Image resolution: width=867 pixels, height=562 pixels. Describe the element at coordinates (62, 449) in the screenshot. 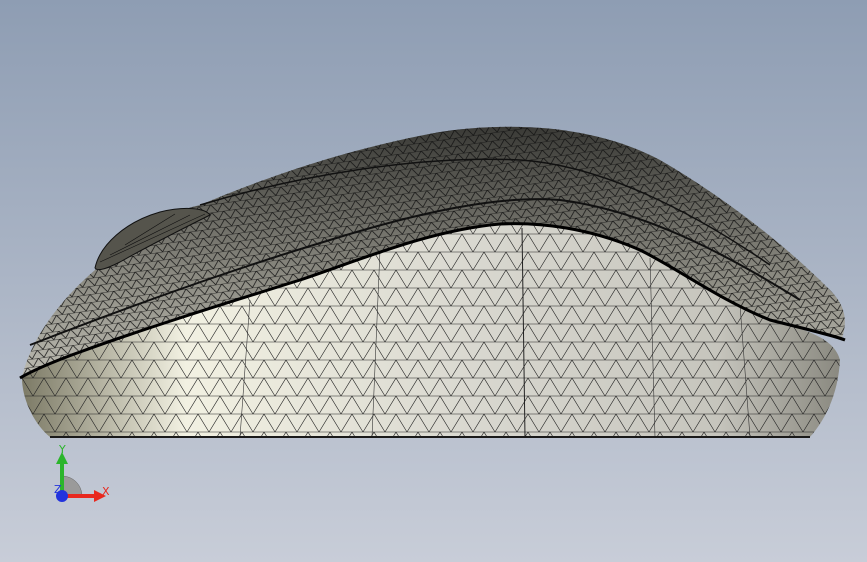

I see `y-axis-label: Y` at that location.